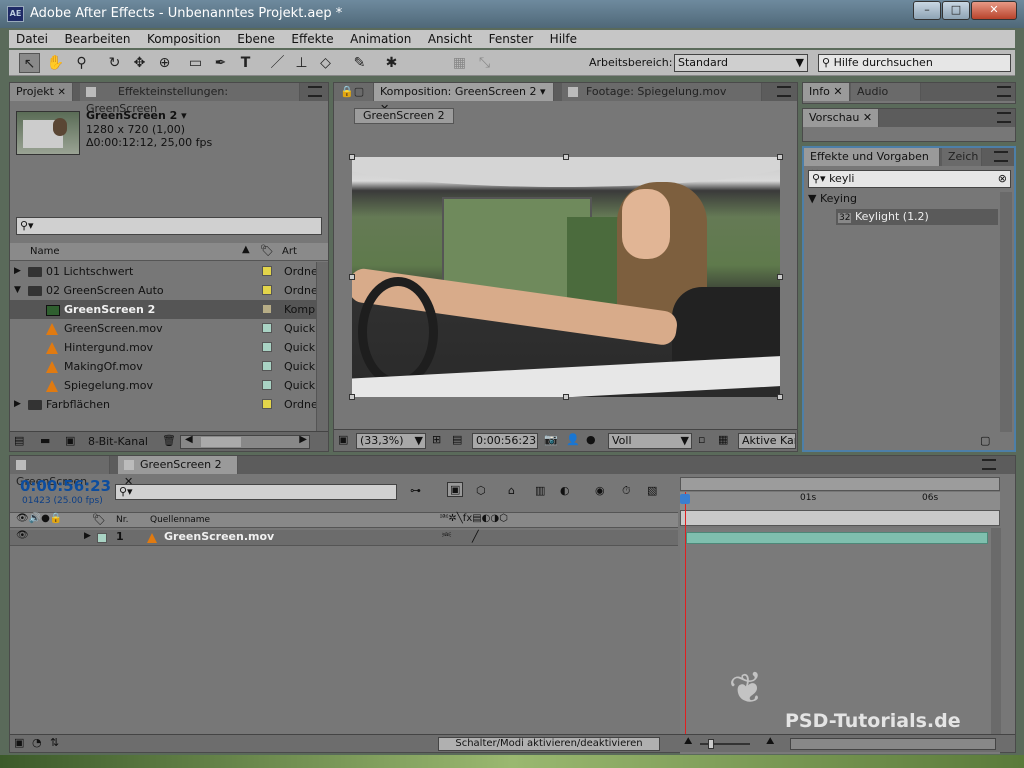 The height and width of the screenshot is (768, 1024). I want to click on shy-switch-icon: ⎃, so click(446, 537).